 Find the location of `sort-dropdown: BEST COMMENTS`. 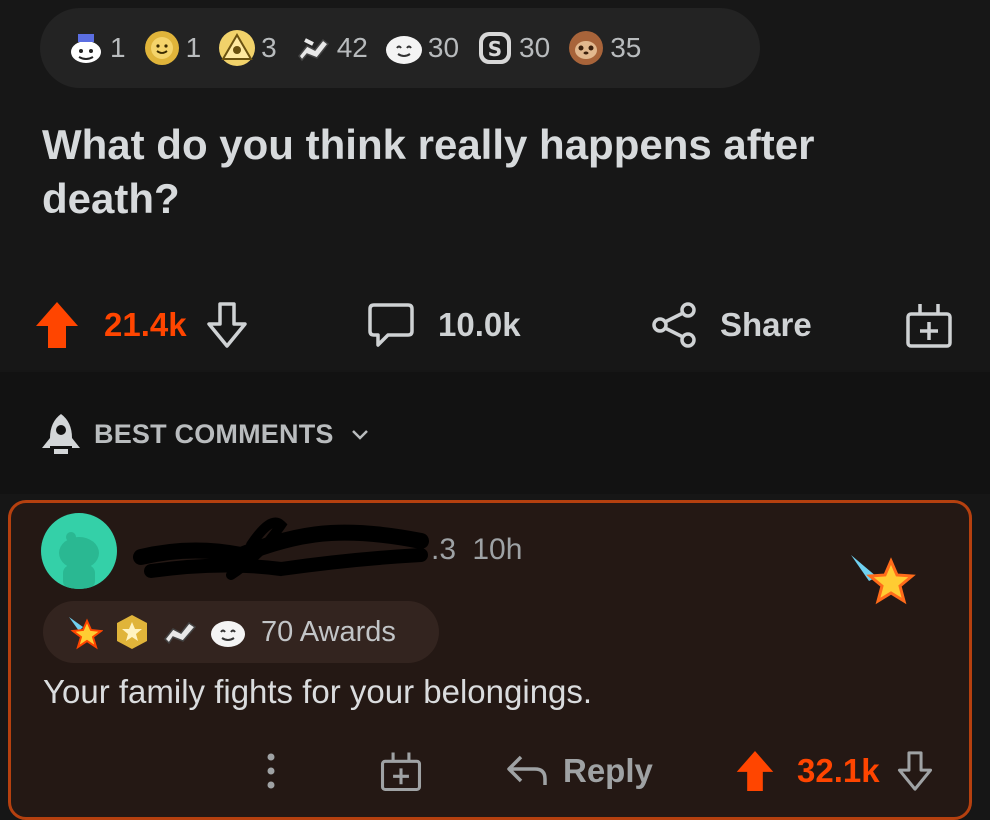

sort-dropdown: BEST COMMENTS is located at coordinates (206, 434).